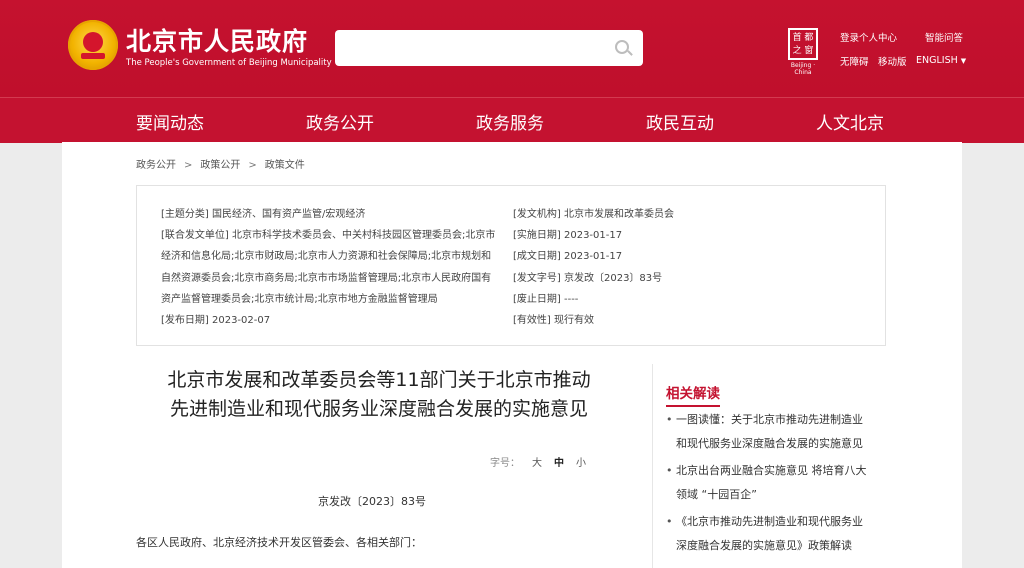 The width and height of the screenshot is (1024, 568). What do you see at coordinates (263, 214) in the screenshot?
I see `metadata-topic: [主题分类] 国民经济、国有资产监管/宏观经济` at bounding box center [263, 214].